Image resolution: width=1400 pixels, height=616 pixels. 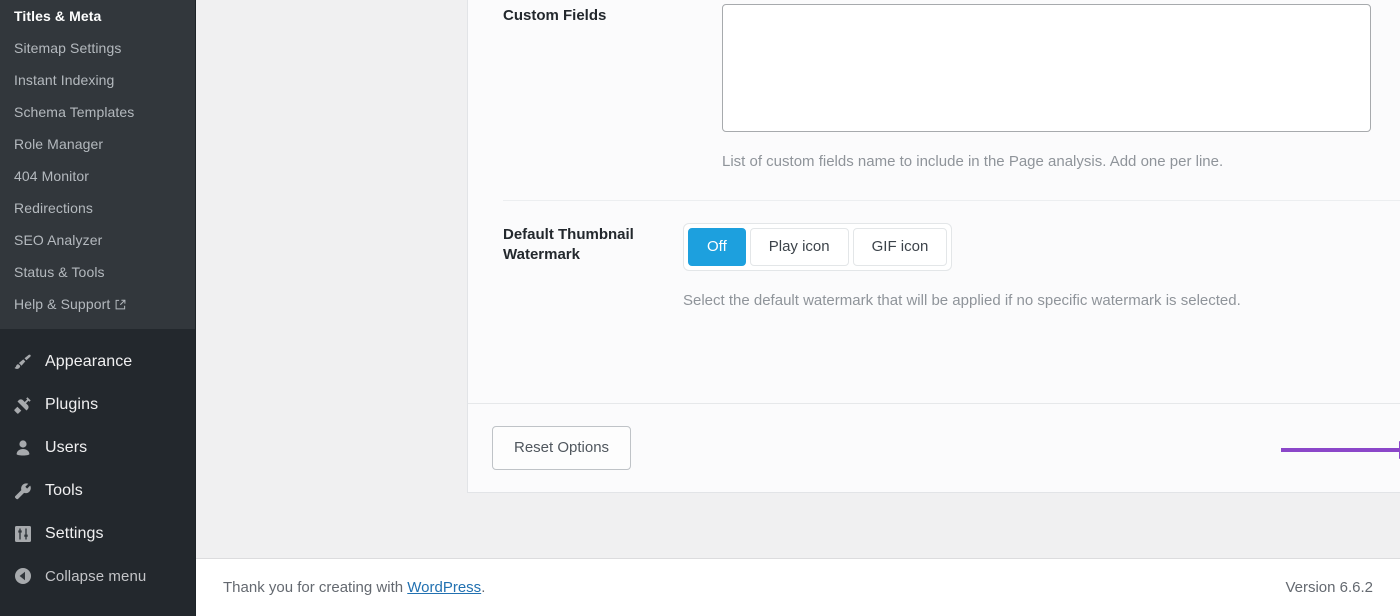 What do you see at coordinates (98, 334) in the screenshot?
I see `menu-separator` at bounding box center [98, 334].